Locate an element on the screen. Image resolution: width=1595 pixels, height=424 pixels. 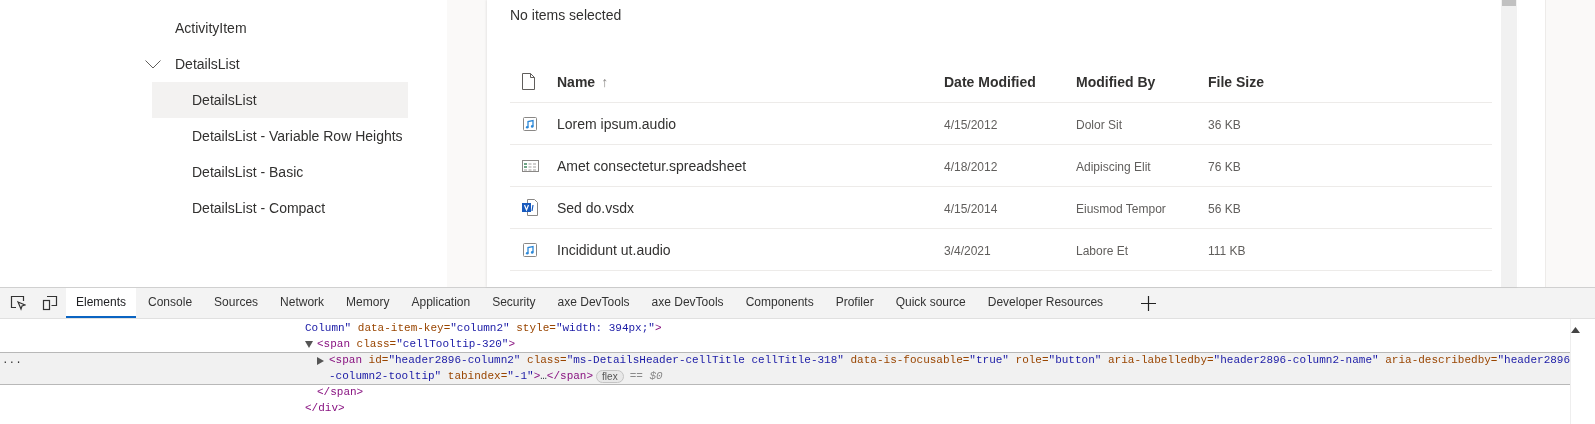
file-name: Amet consectetur.spreadsheet is located at coordinates (652, 165).